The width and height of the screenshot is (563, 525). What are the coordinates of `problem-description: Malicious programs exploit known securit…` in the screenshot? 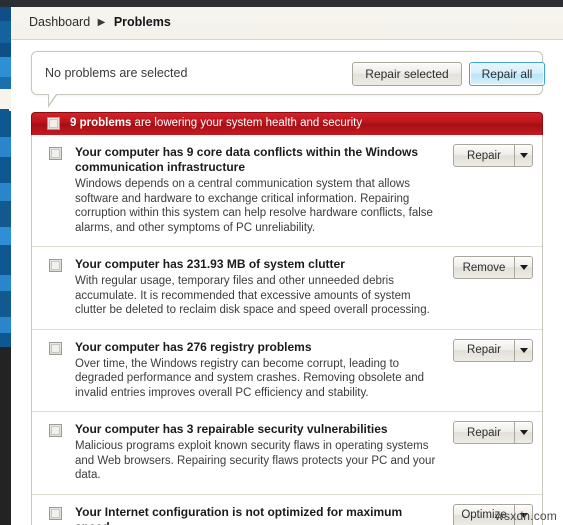 It's located at (255, 460).